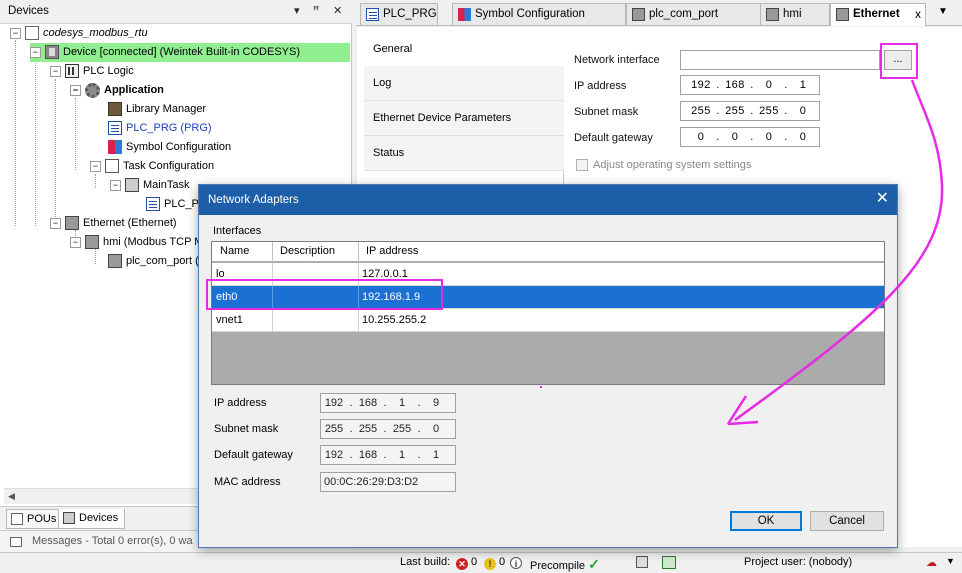  I want to click on last-build-label: Last build:, so click(425, 562).